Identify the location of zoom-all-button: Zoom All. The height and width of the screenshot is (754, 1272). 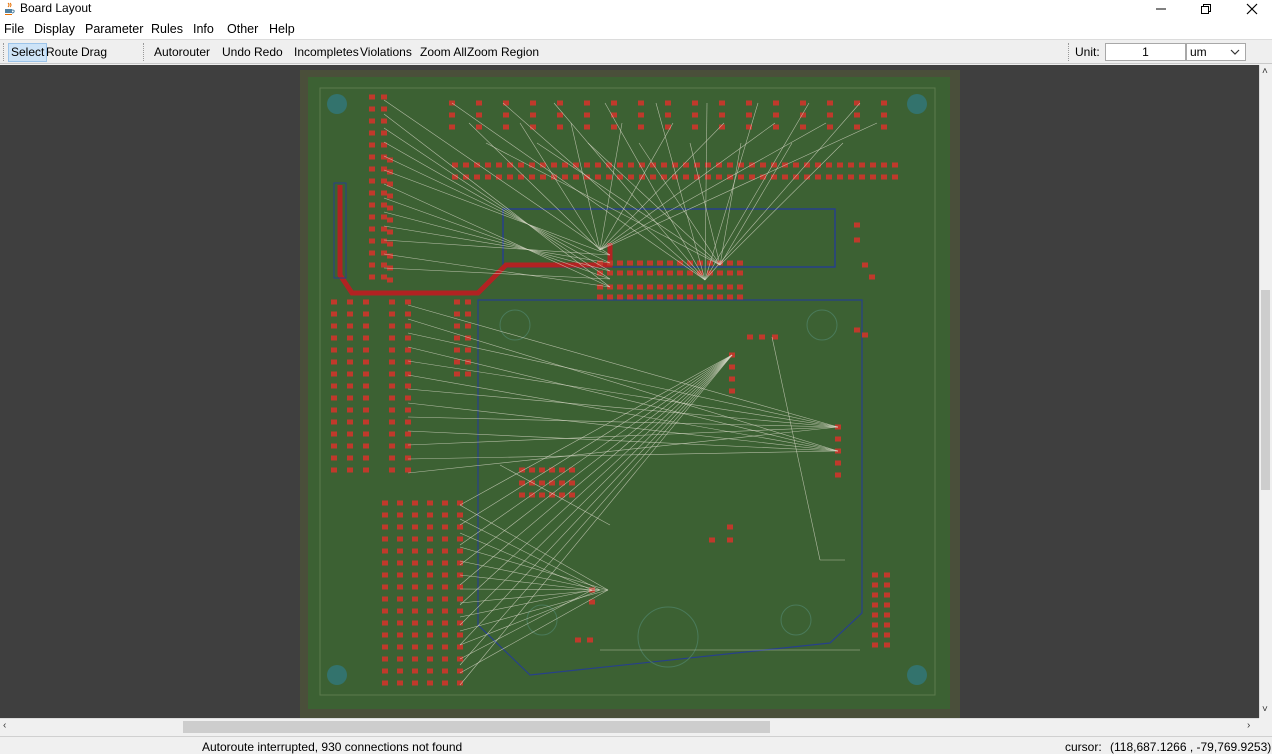
(443, 52).